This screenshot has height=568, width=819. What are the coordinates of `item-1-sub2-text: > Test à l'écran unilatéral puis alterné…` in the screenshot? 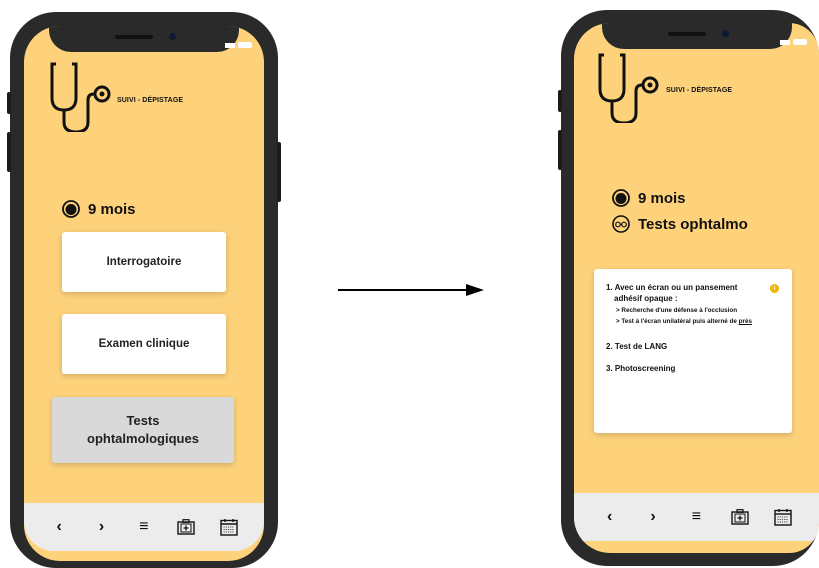 It's located at (677, 321).